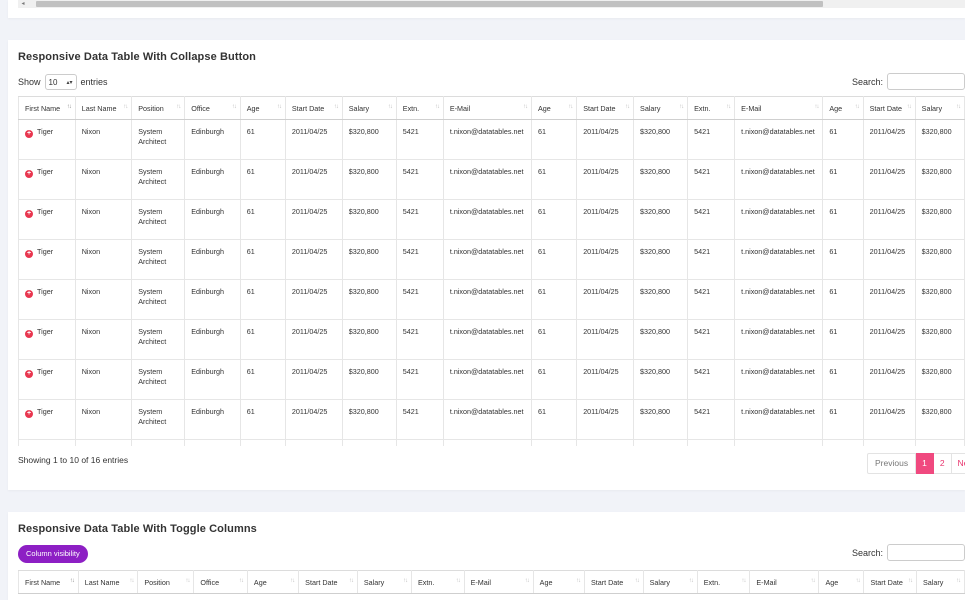 The image size is (965, 600). Describe the element at coordinates (650, 108) in the screenshot. I see `column-header-label: Salary` at that location.